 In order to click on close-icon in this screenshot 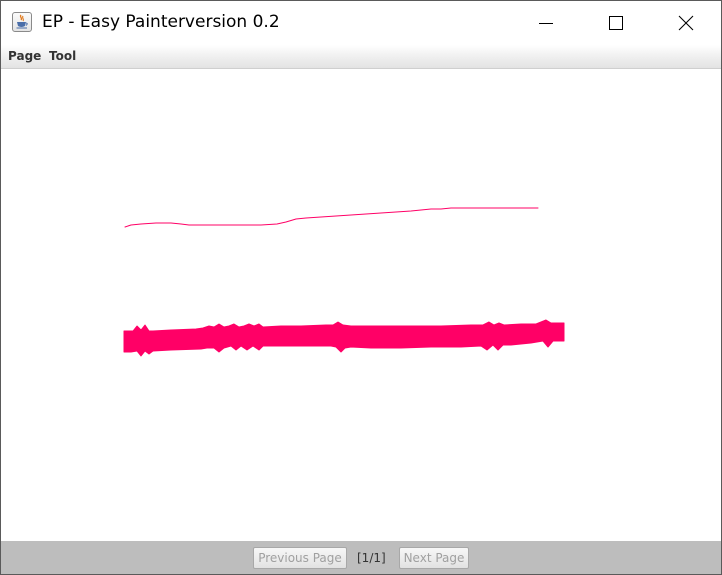, I will do `click(686, 23)`.